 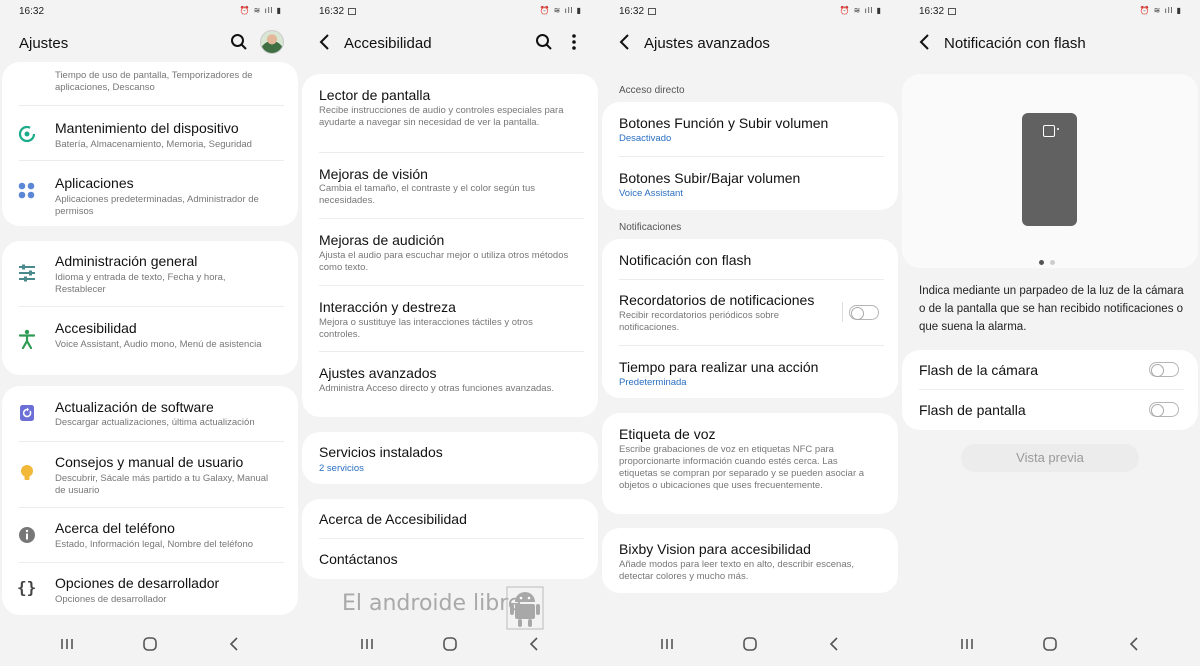 What do you see at coordinates (1050, 43) in the screenshot?
I see `app-bar: Notificación con flash` at bounding box center [1050, 43].